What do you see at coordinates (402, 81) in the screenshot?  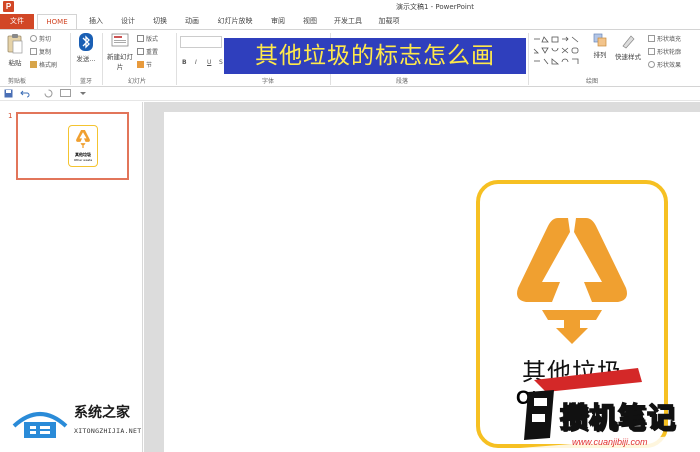 I see `paragraph-group-label: 段落` at bounding box center [402, 81].